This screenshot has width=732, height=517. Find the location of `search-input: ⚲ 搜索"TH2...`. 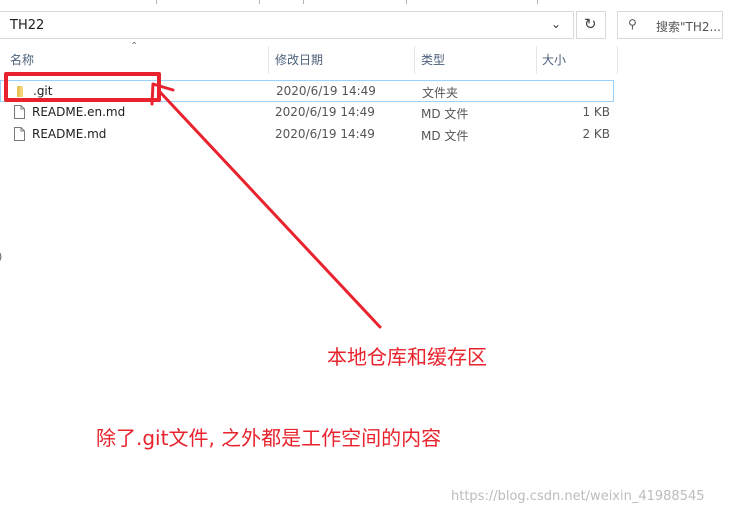

search-input: ⚲ 搜索"TH2... is located at coordinates (670, 25).